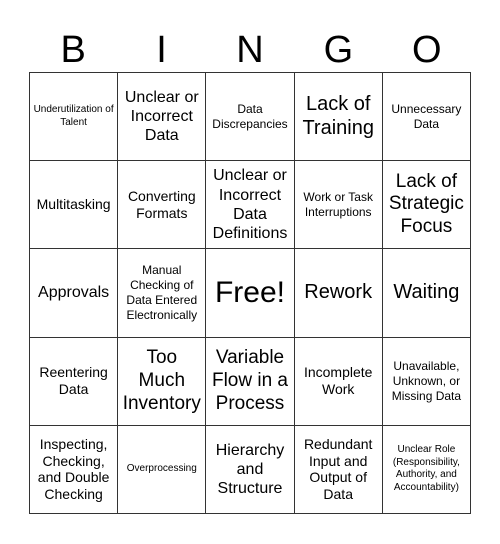  I want to click on bingo-cell-r2c2: Converting Formats, so click(162, 205).